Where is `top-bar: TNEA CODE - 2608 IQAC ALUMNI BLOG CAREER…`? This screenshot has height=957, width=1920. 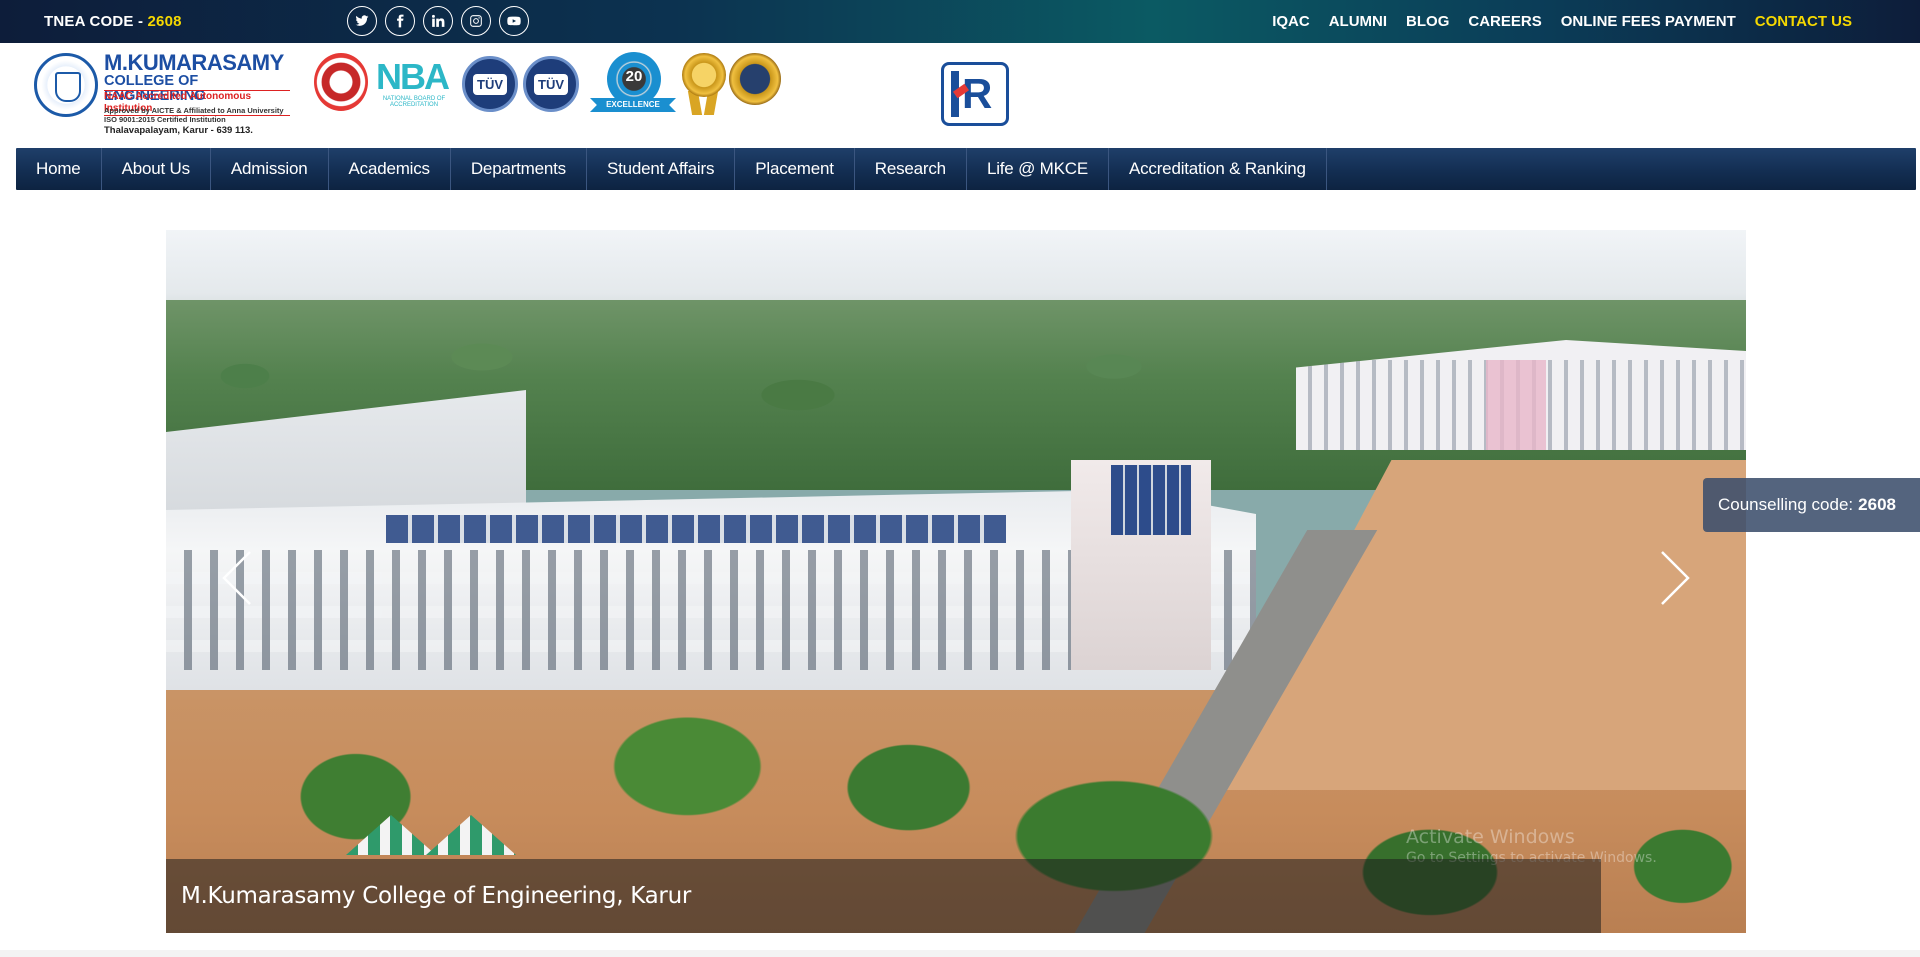
top-bar: TNEA CODE - 2608 IQAC ALUMNI BLOG CAREER… is located at coordinates (960, 21).